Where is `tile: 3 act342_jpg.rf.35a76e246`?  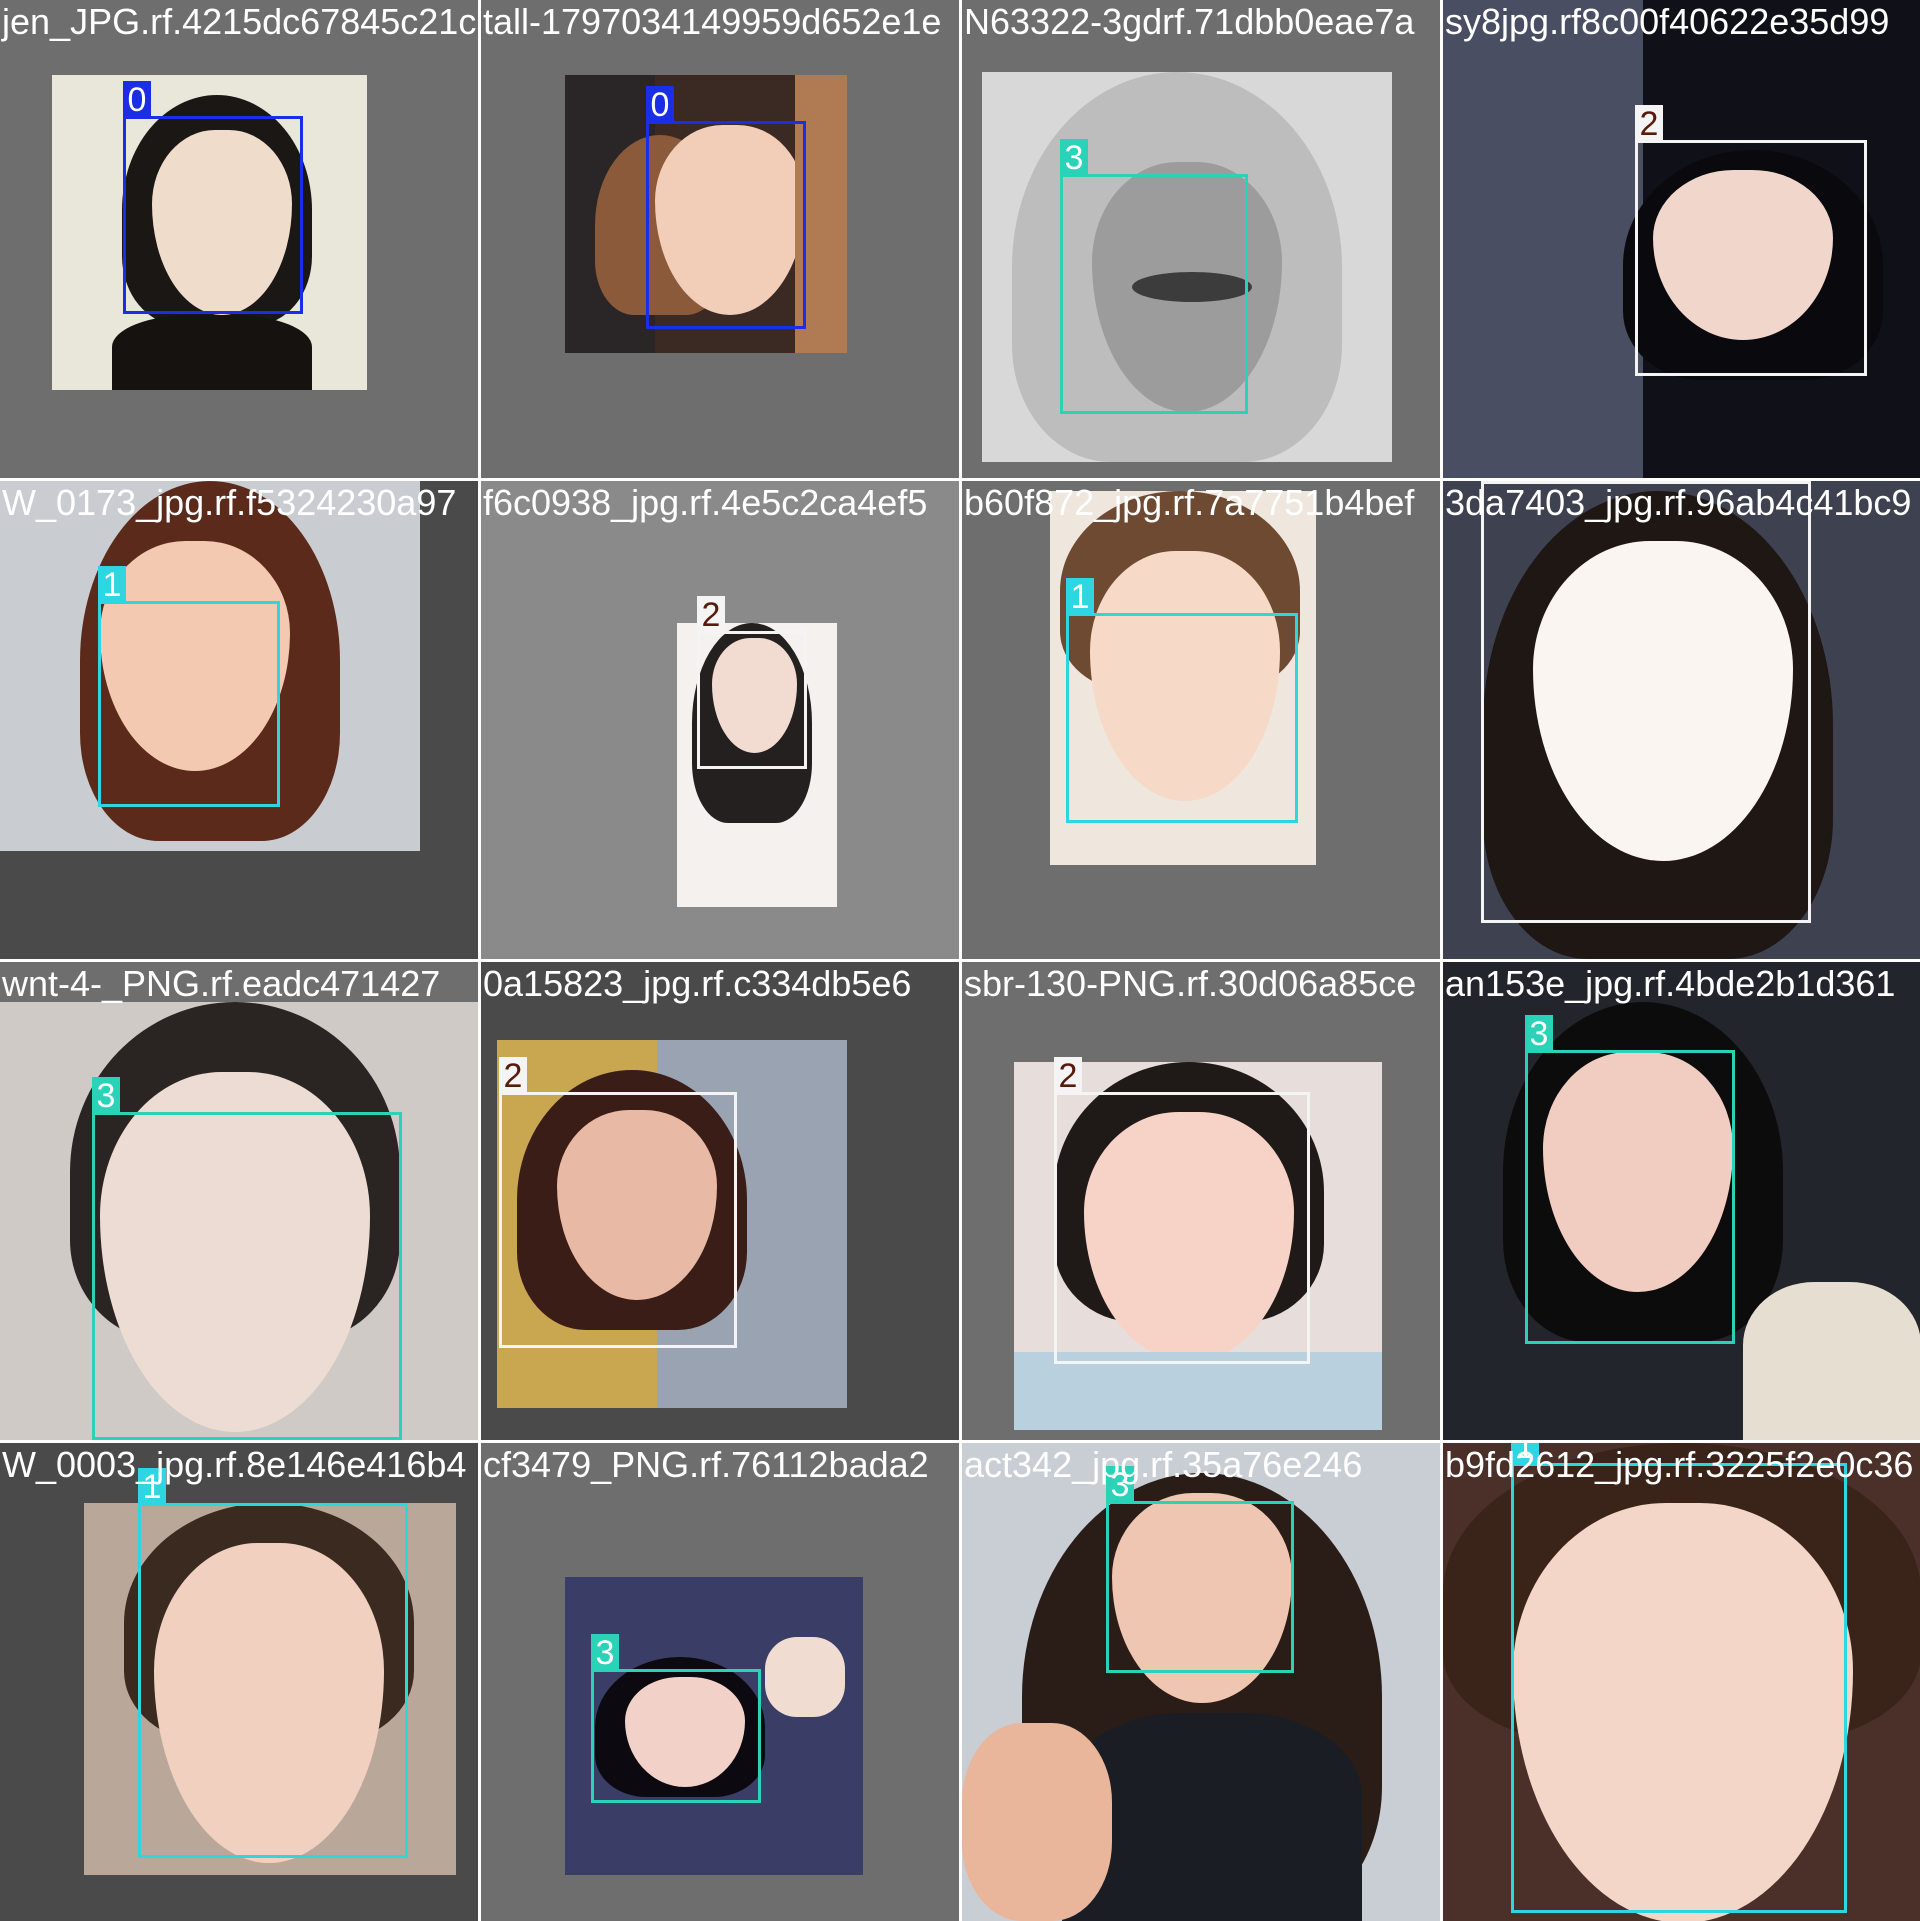 tile: 3 act342_jpg.rf.35a76e246 is located at coordinates (1201, 1682).